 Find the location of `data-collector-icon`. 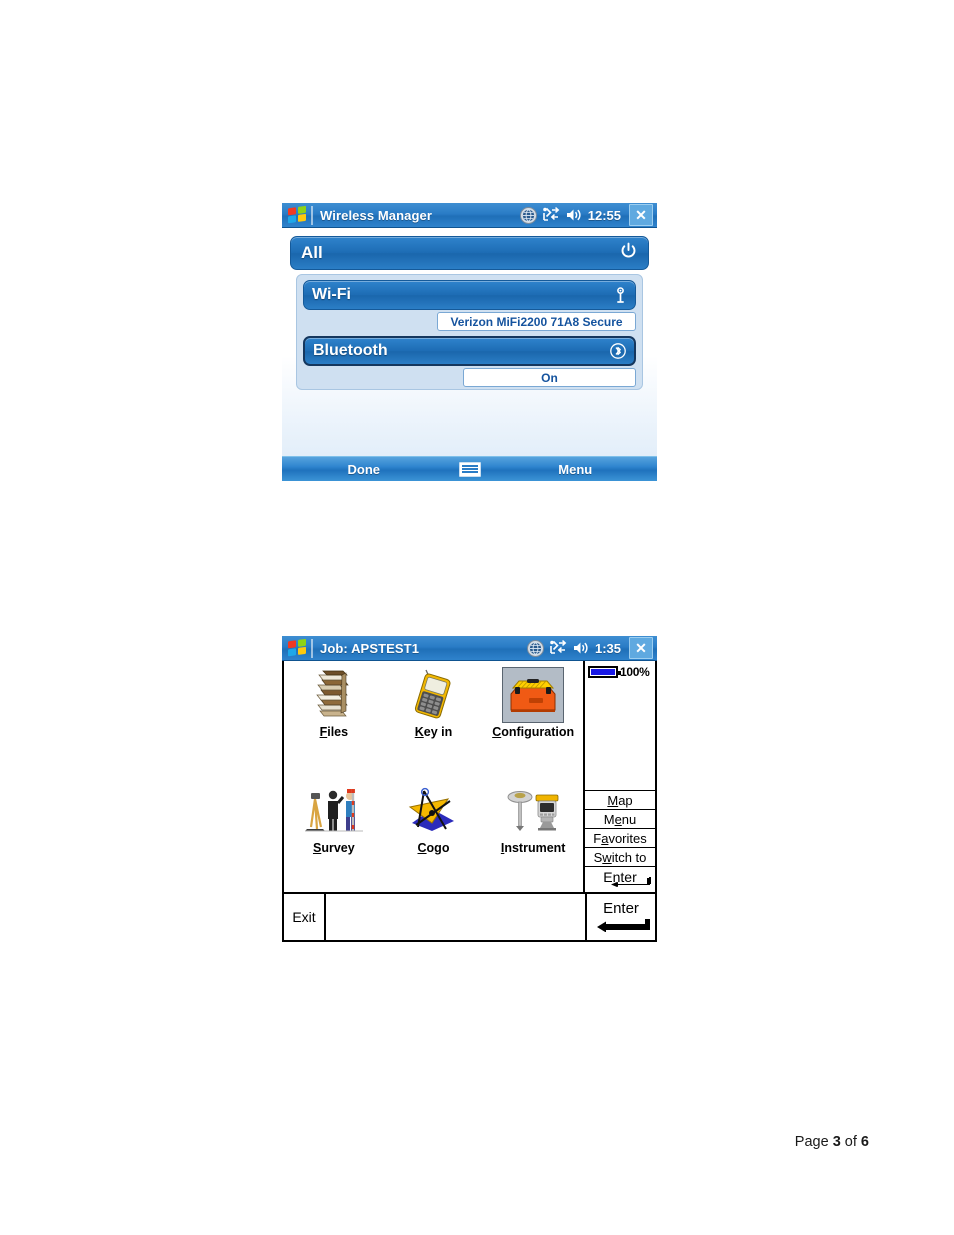

data-collector-icon is located at coordinates (433, 695).